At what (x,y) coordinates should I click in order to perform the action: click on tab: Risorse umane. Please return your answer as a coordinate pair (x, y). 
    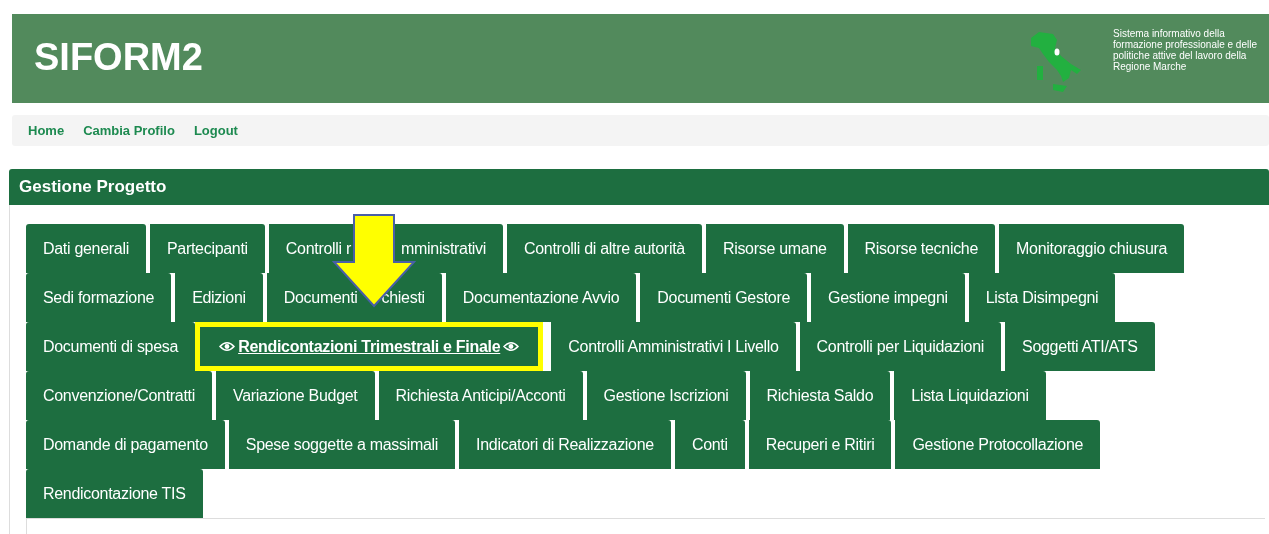
    Looking at the image, I should click on (772, 248).